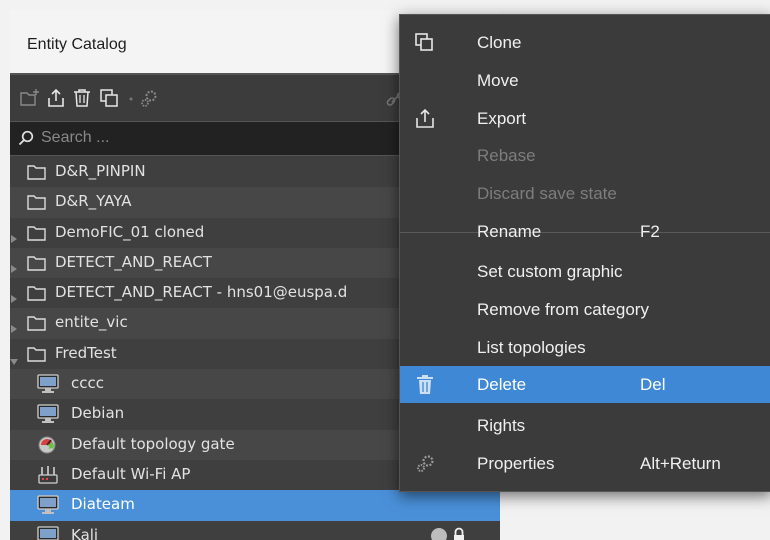 The height and width of the screenshot is (540, 770). I want to click on menu-item-label: Rename, so click(509, 231).